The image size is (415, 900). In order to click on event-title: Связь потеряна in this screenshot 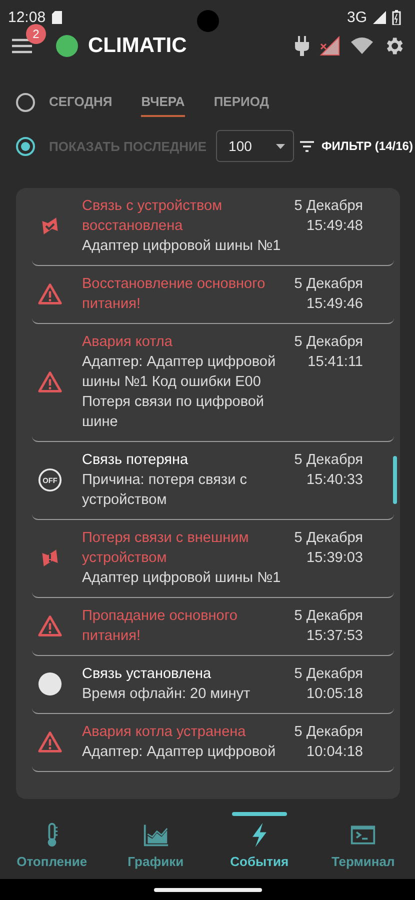, I will do `click(136, 460)`.